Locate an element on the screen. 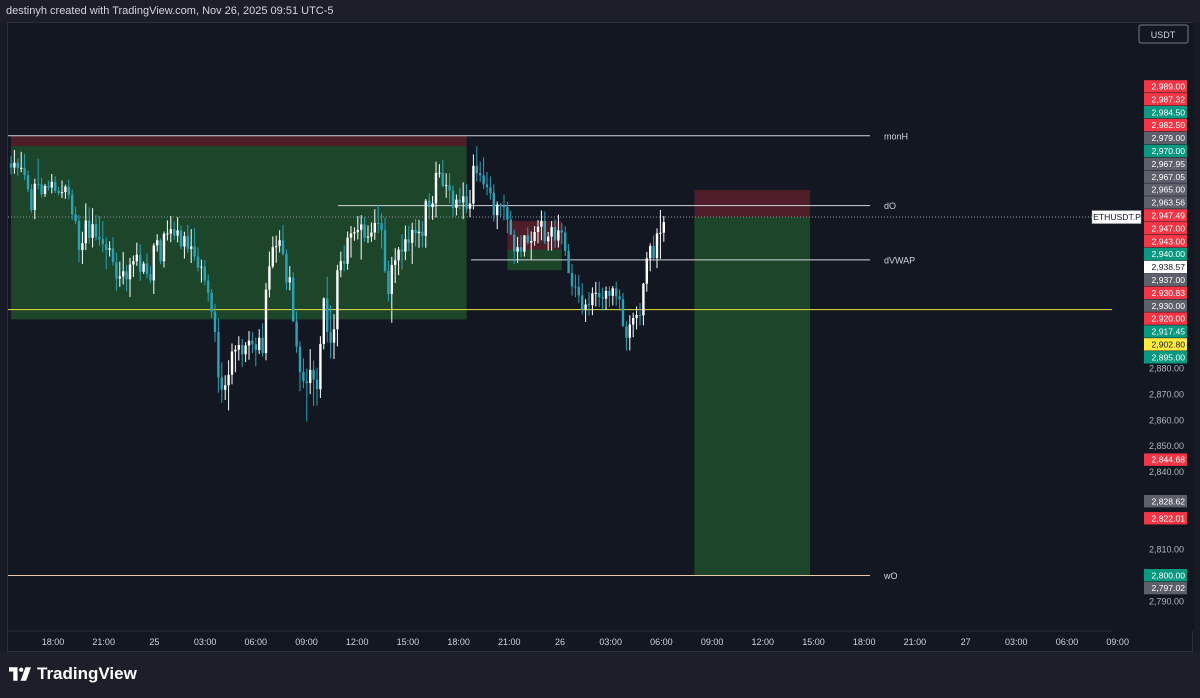 This screenshot has width=1200, height=698. y-tick-label-1: 2,810.00 is located at coordinates (1166, 550).